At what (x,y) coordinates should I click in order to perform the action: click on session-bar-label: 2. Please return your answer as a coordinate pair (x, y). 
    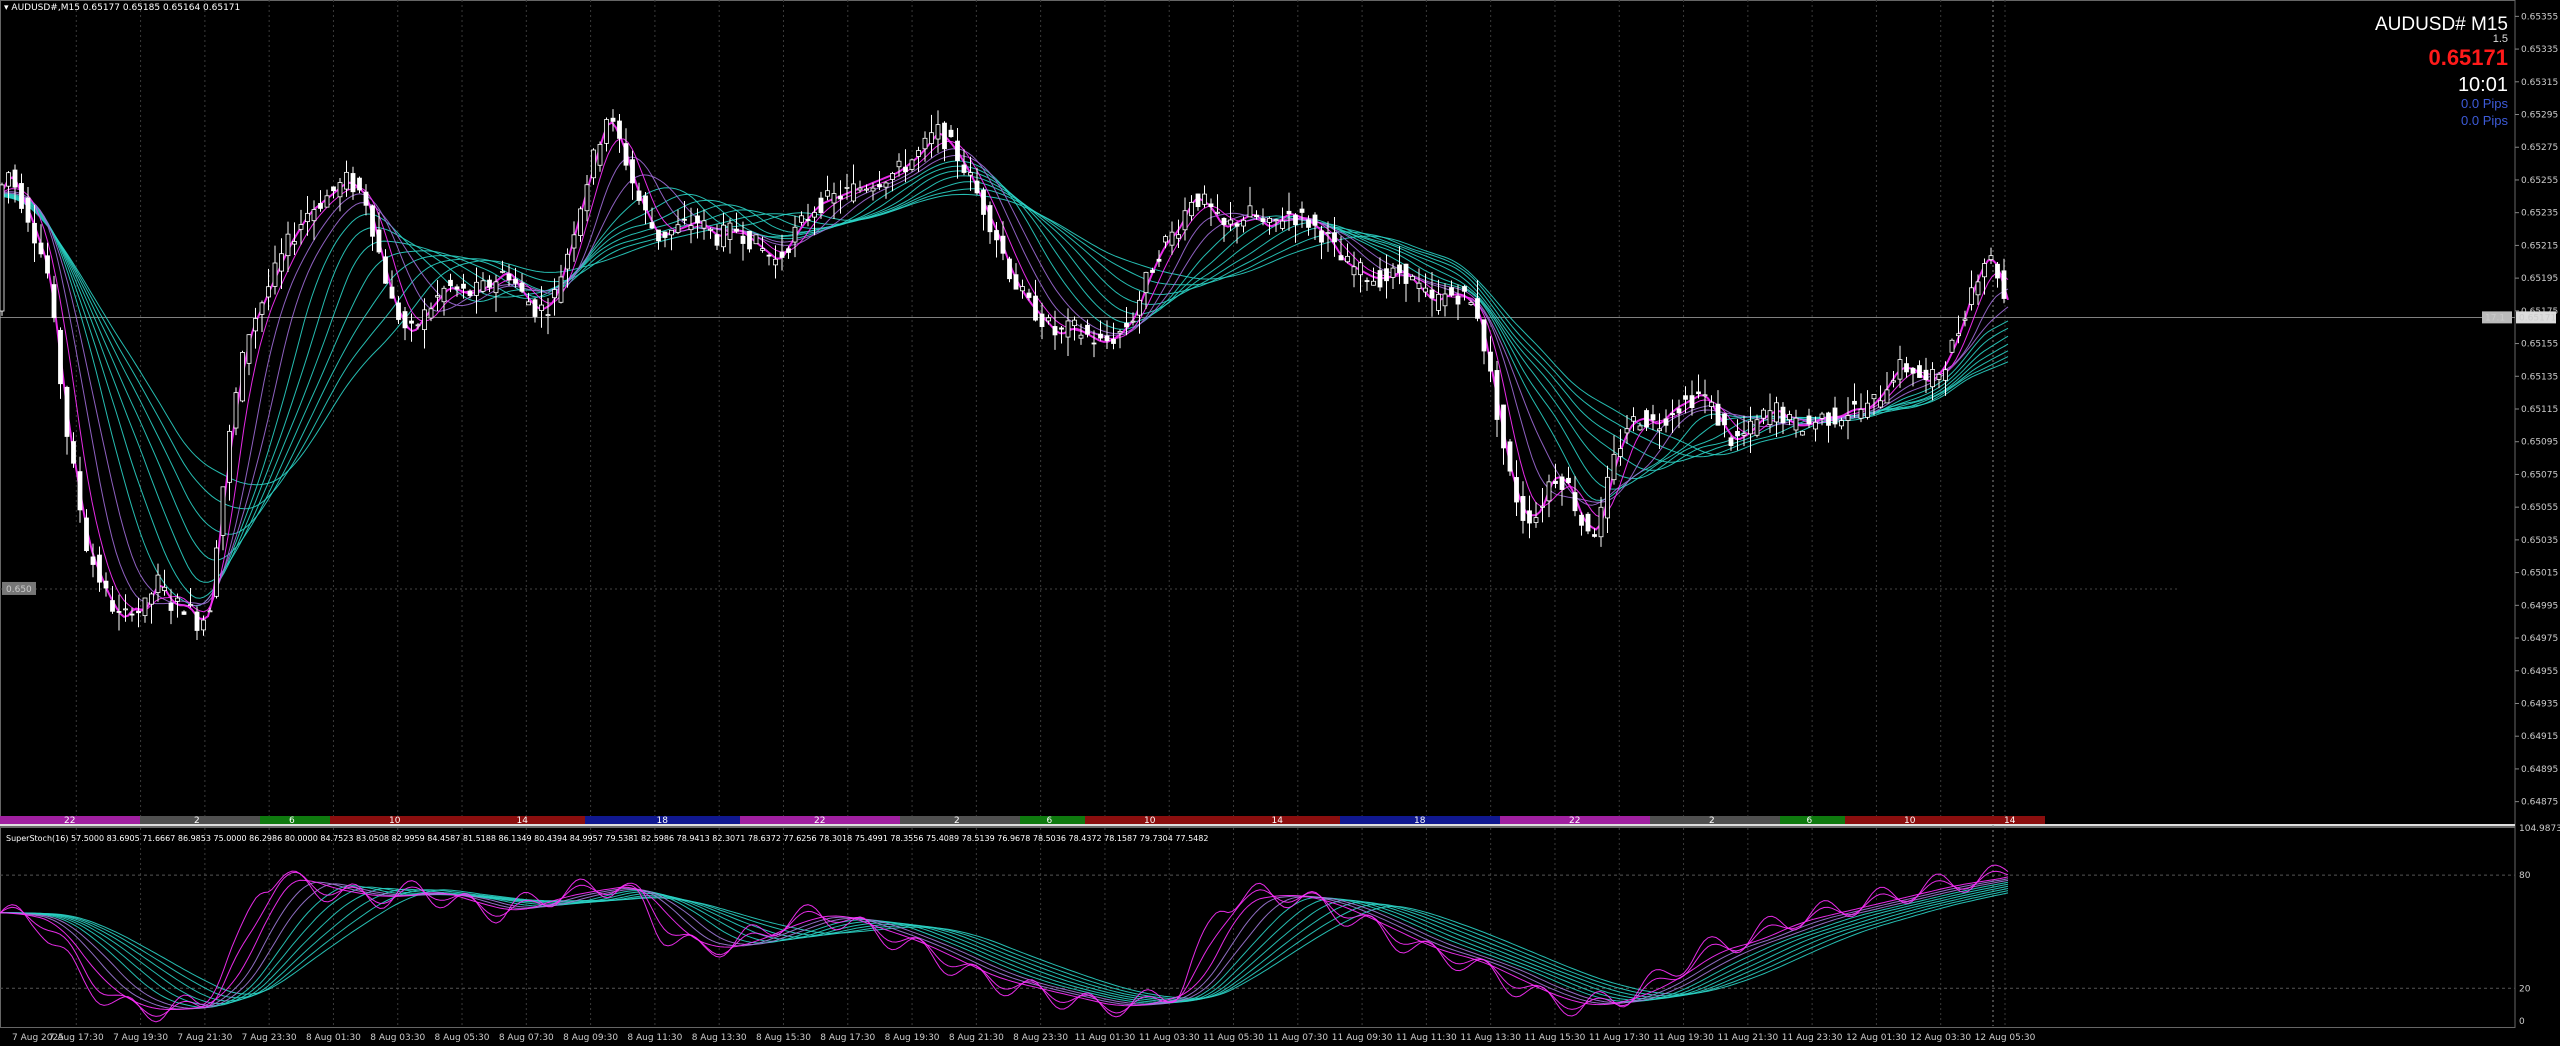
    Looking at the image, I should click on (957, 821).